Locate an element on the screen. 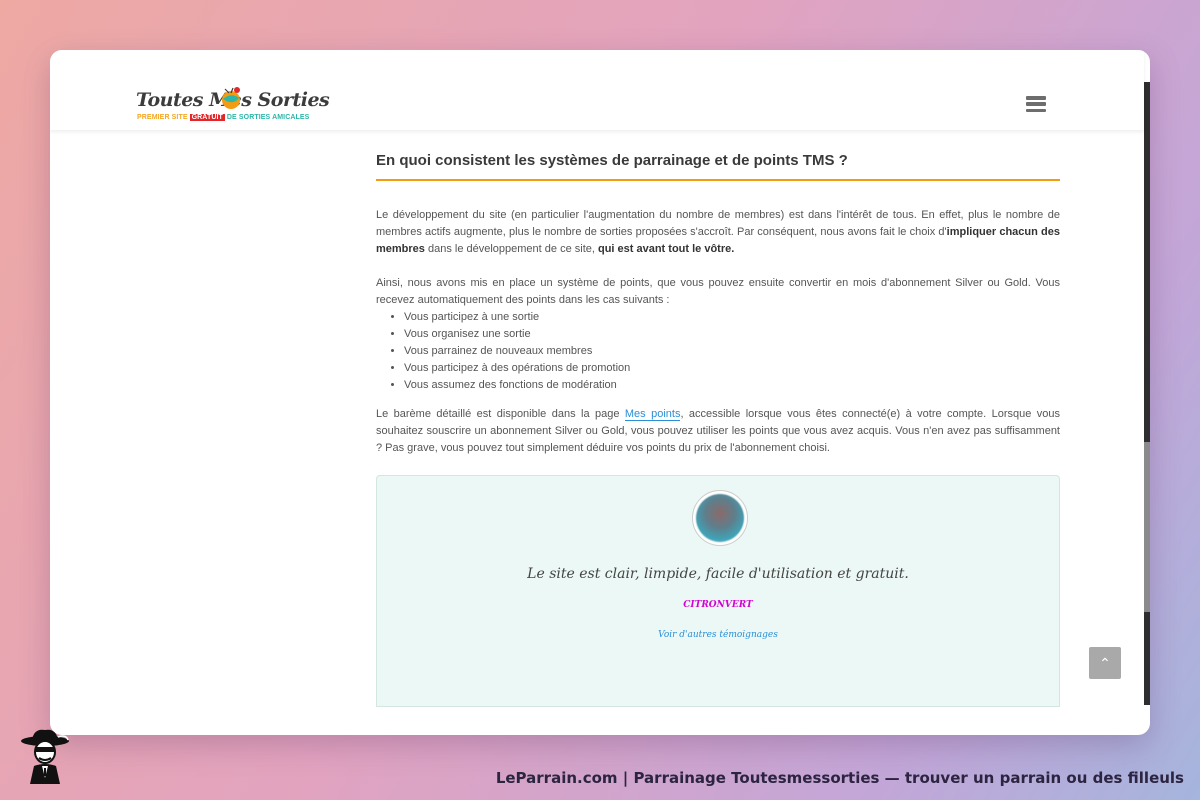 Image resolution: width=1200 pixels, height=800 pixels. scrollbar-thumb is located at coordinates (1147, 527).